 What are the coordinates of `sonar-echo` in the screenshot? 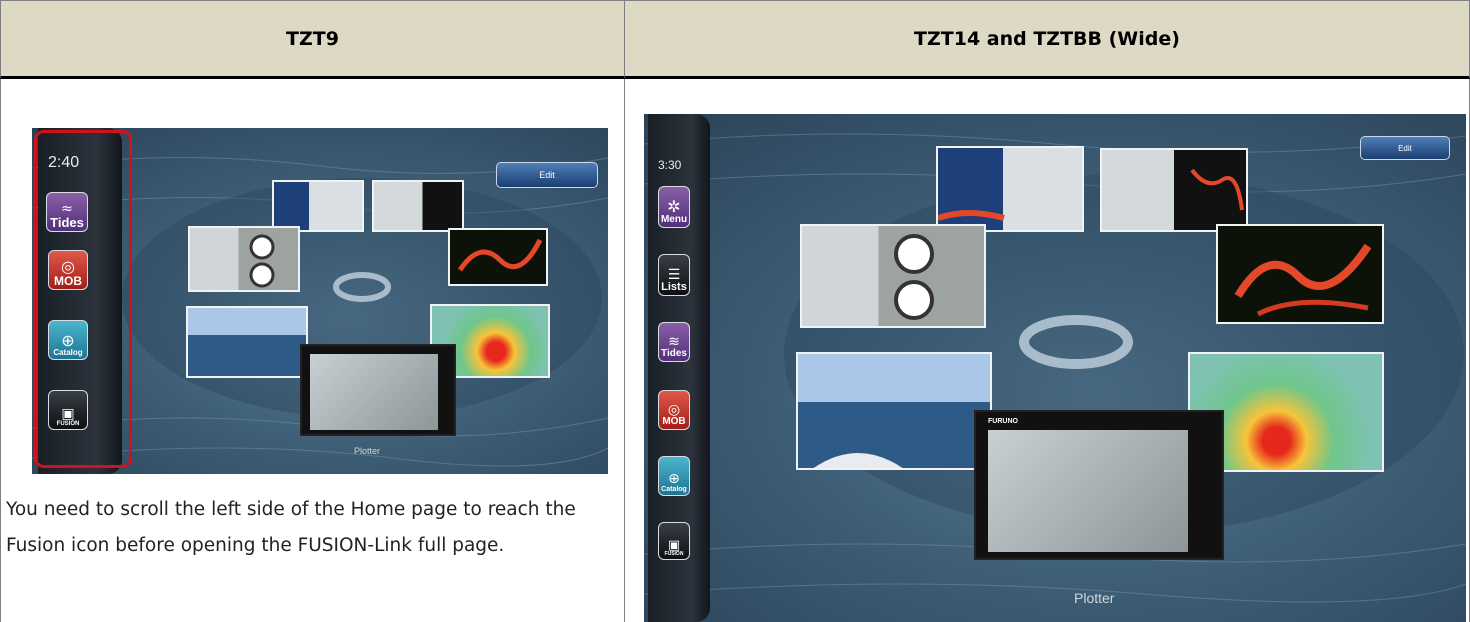 It's located at (971, 215).